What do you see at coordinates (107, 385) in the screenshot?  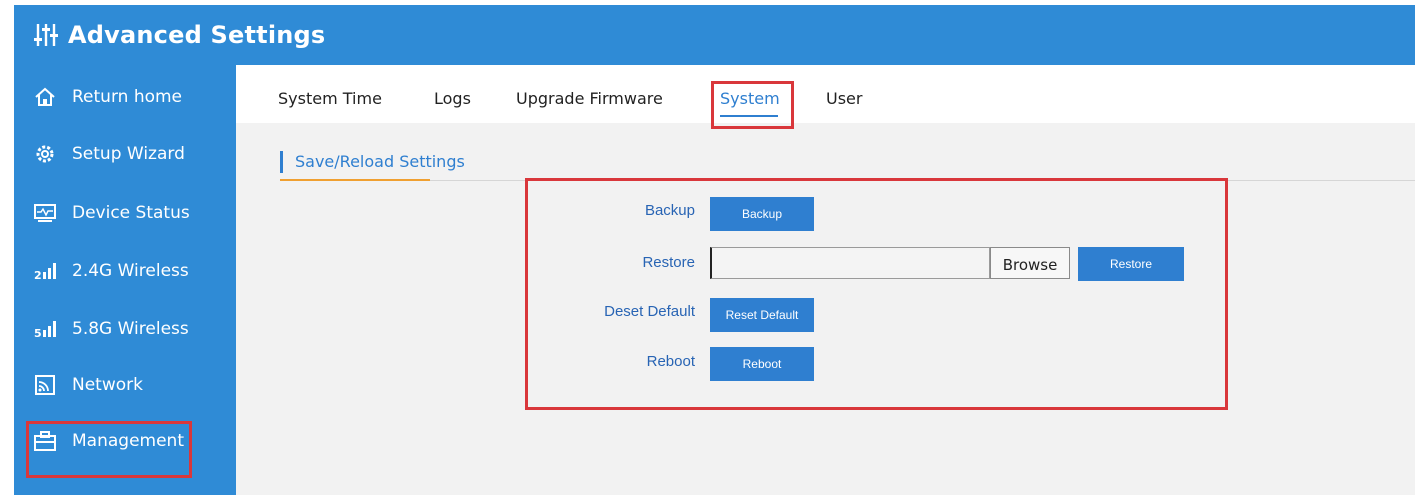 I see `sidebar-item-label: Network` at bounding box center [107, 385].